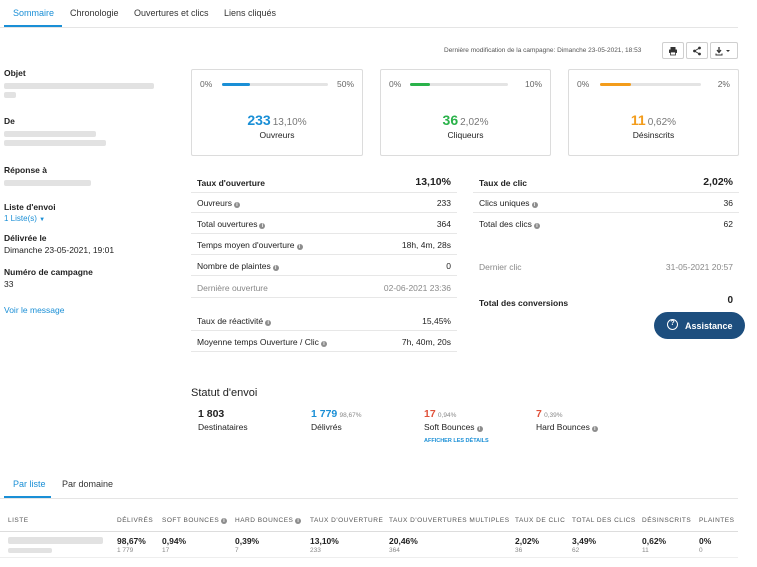 This screenshot has height=567, width=757. I want to click on card-pct: 13,10%, so click(289, 122).